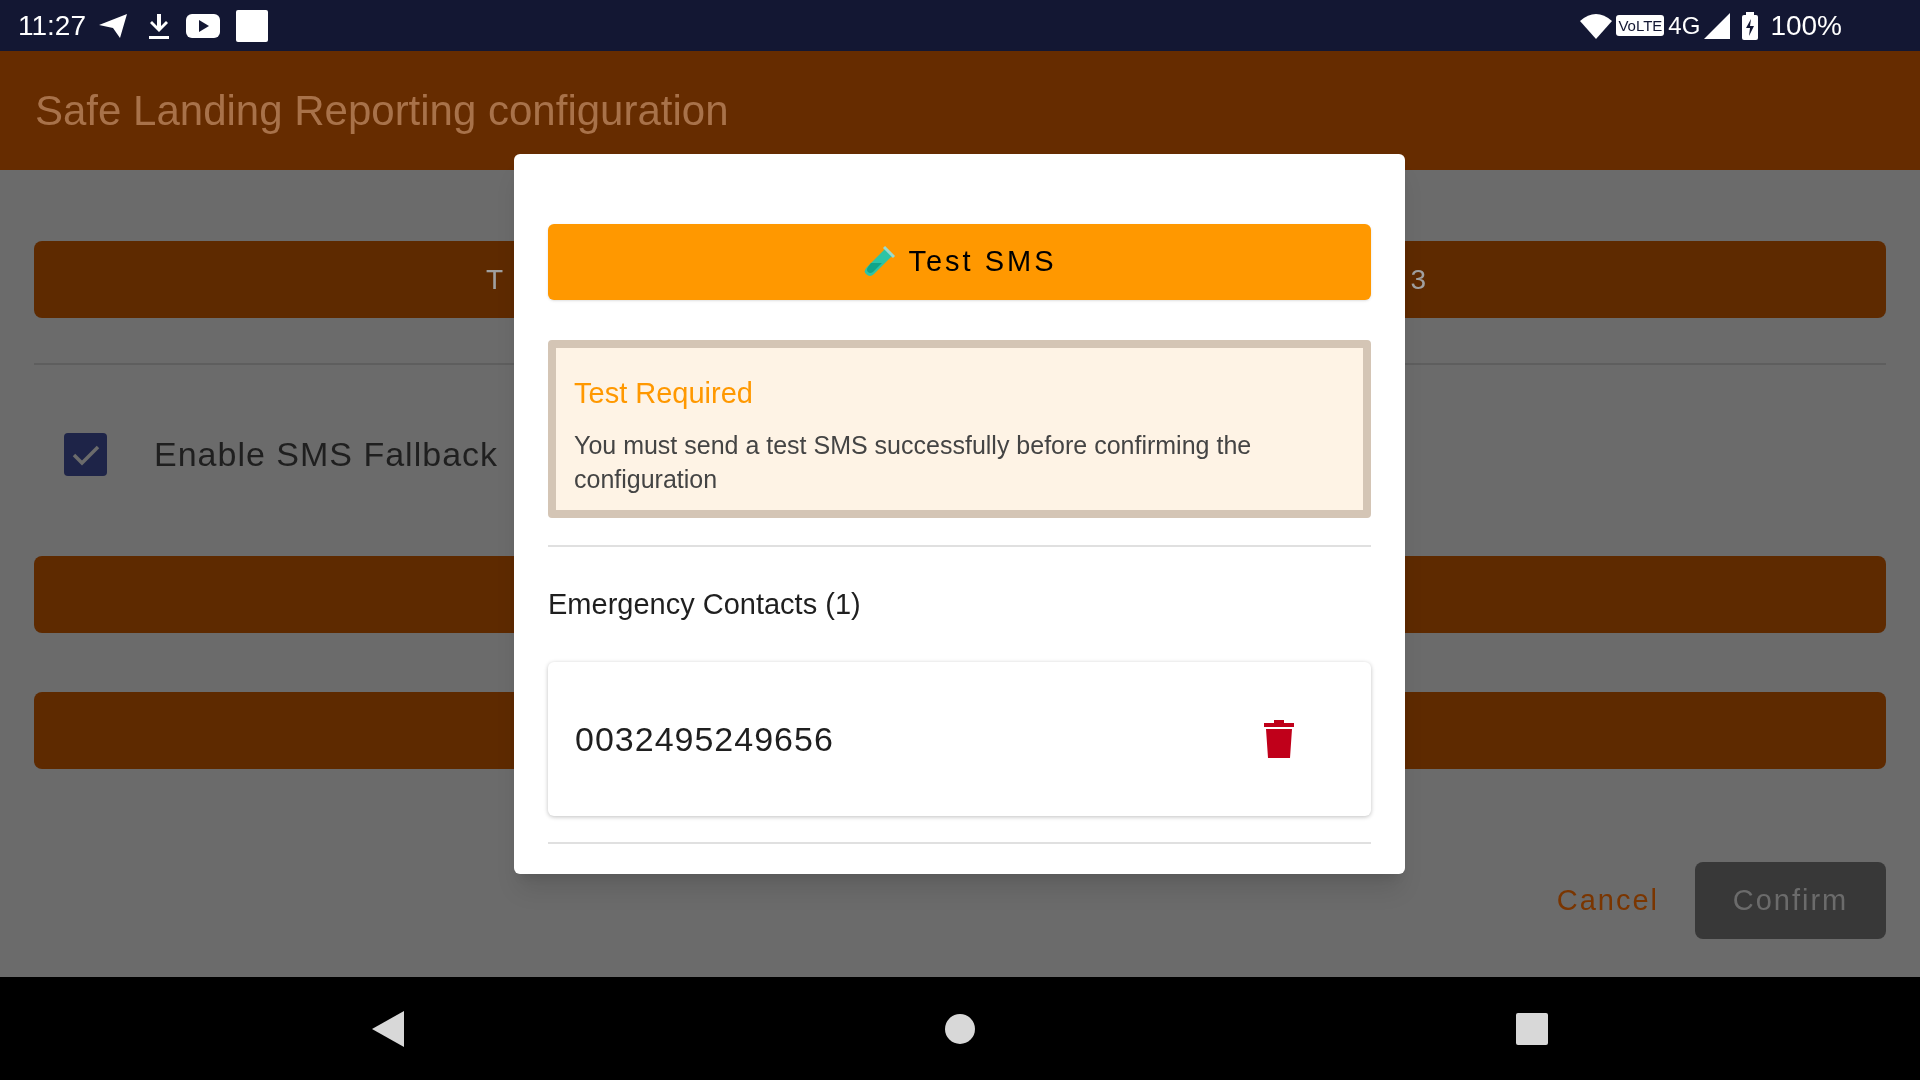 The height and width of the screenshot is (1080, 1920). Describe the element at coordinates (1684, 25) in the screenshot. I see `network-type: 4G` at that location.